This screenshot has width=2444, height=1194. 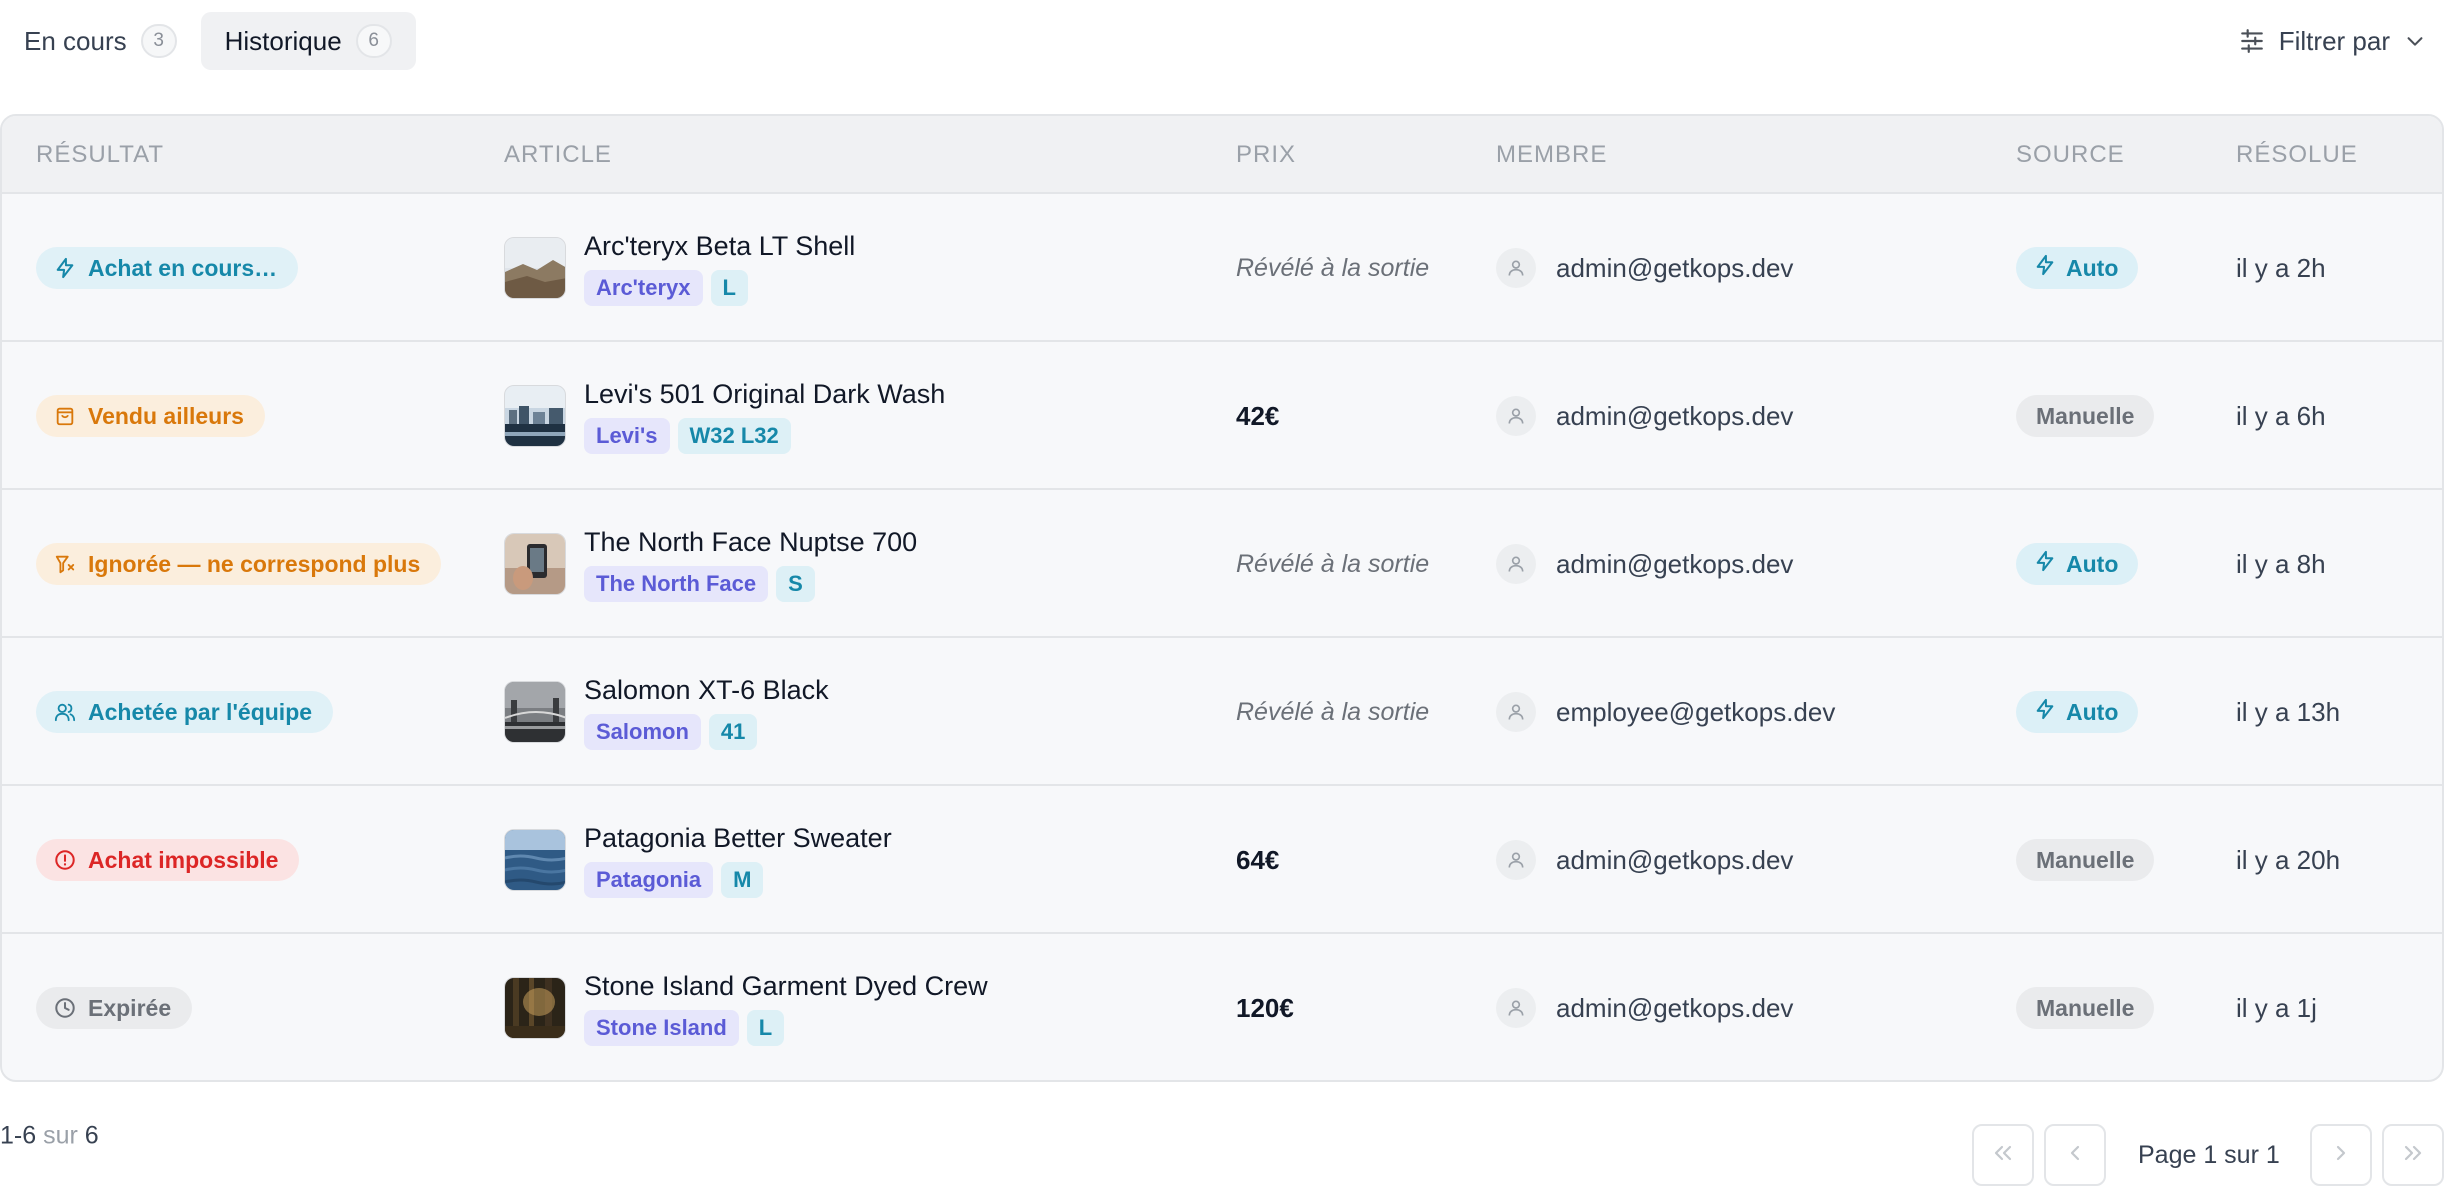 I want to click on size-tag: M, so click(x=742, y=879).